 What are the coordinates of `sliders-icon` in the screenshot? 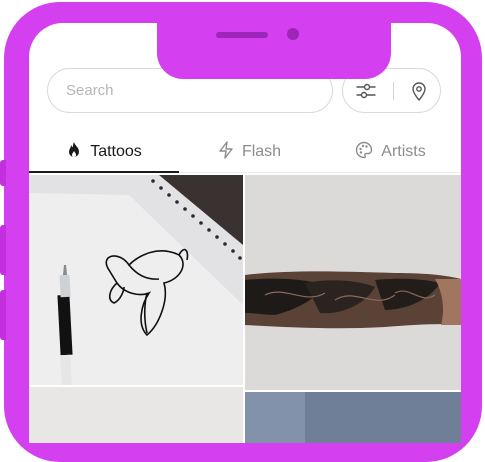 It's located at (366, 91).